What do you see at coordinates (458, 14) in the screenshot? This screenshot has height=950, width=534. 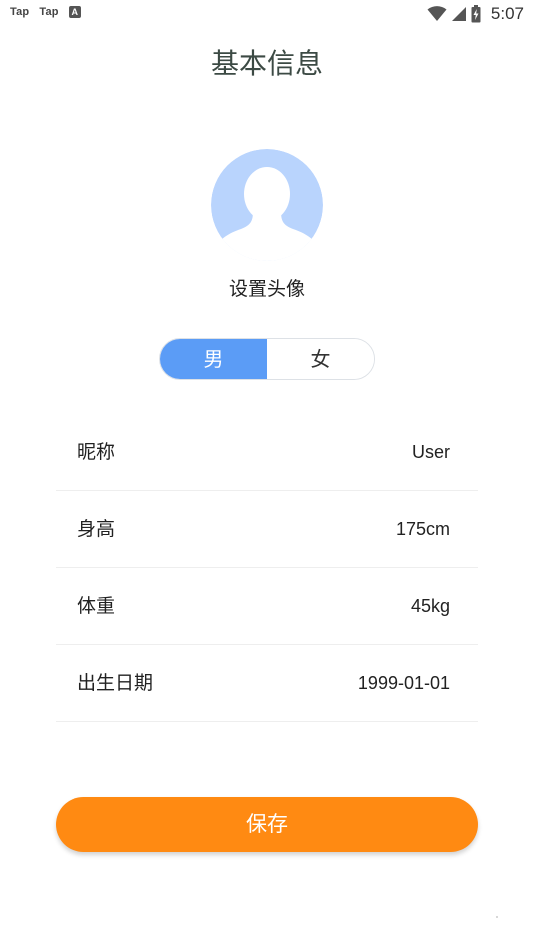 I see `signal-icon` at bounding box center [458, 14].